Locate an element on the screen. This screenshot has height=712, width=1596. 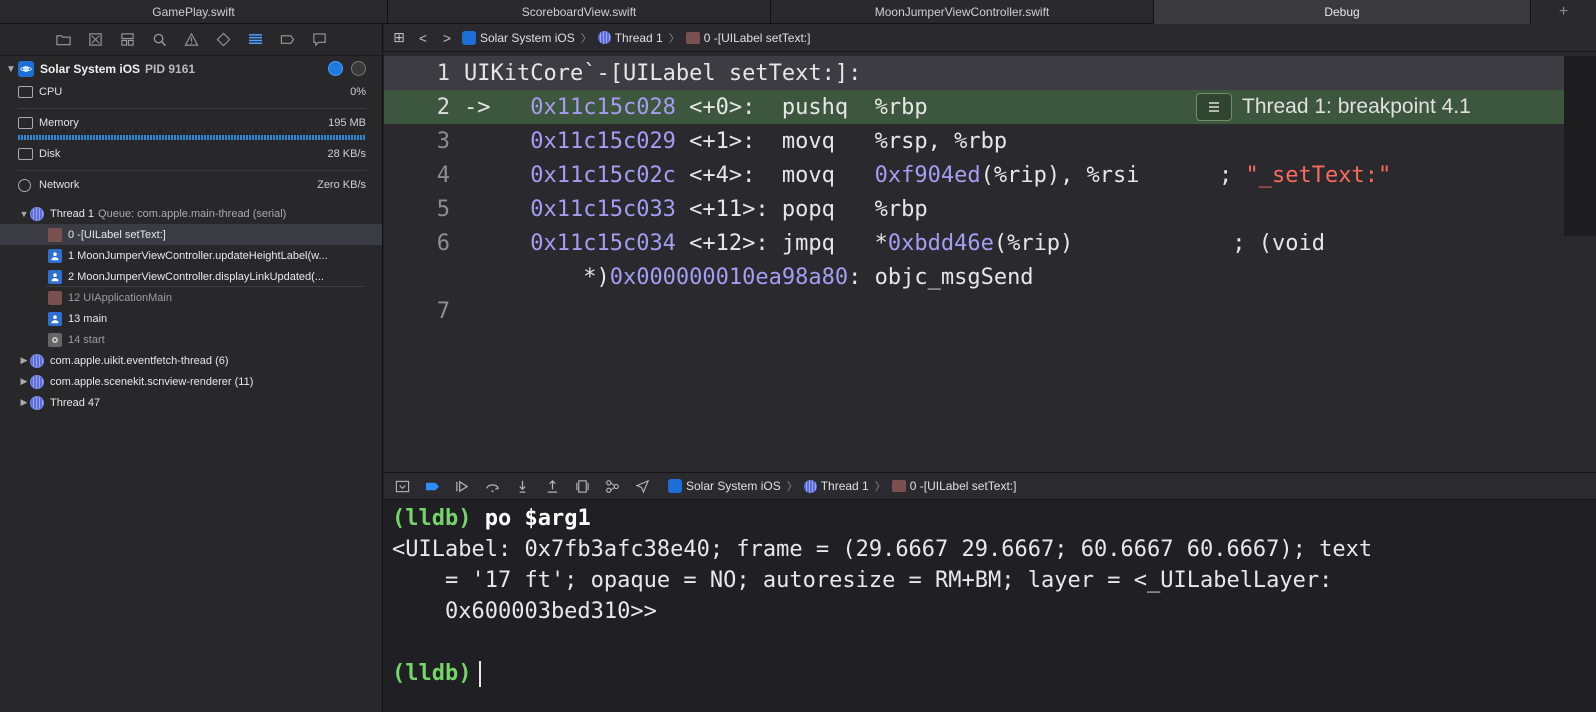
folder-icon is located at coordinates (63, 40).